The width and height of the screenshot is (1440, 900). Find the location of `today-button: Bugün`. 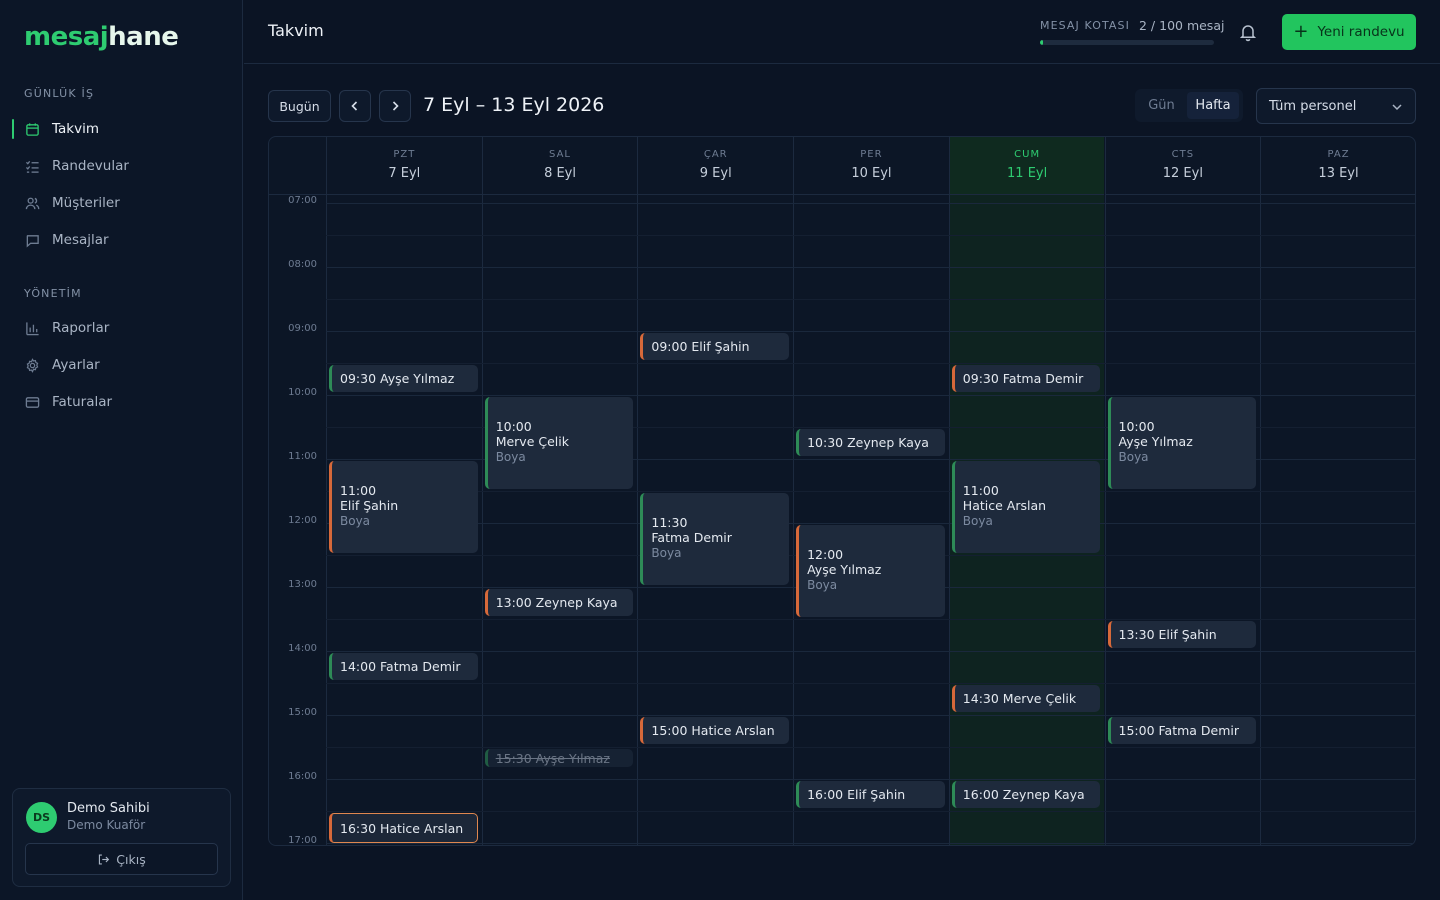

today-button: Bugün is located at coordinates (299, 106).